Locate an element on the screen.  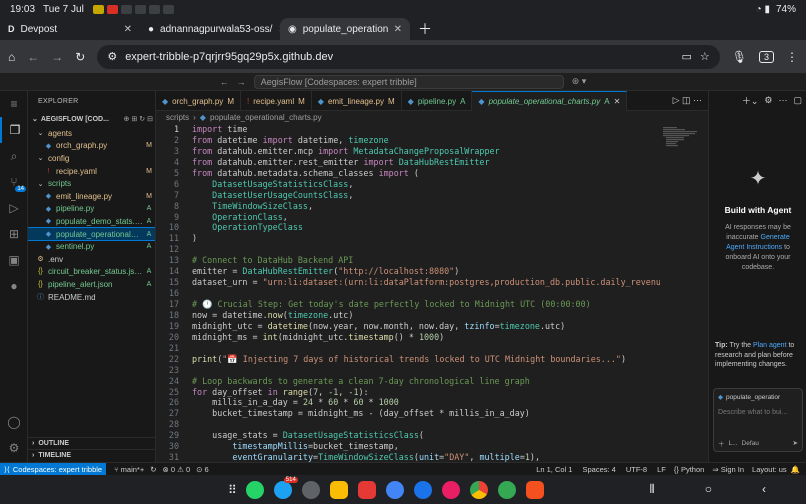
messenger-icon: 514 is located at coordinates (285, 487).